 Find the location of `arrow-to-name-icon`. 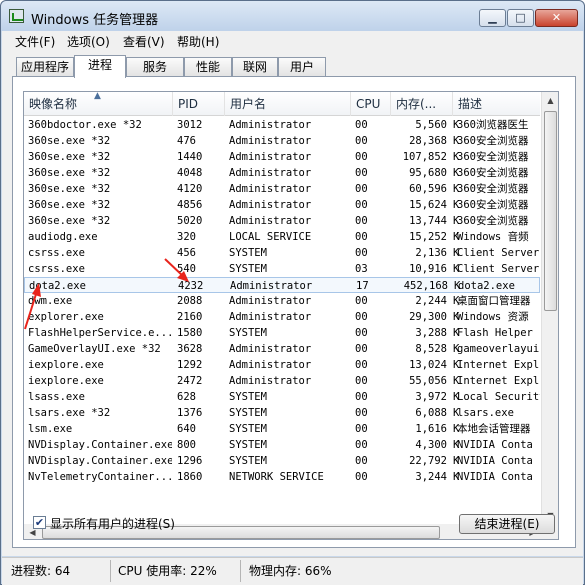

arrow-to-name-icon is located at coordinates (32, 306).